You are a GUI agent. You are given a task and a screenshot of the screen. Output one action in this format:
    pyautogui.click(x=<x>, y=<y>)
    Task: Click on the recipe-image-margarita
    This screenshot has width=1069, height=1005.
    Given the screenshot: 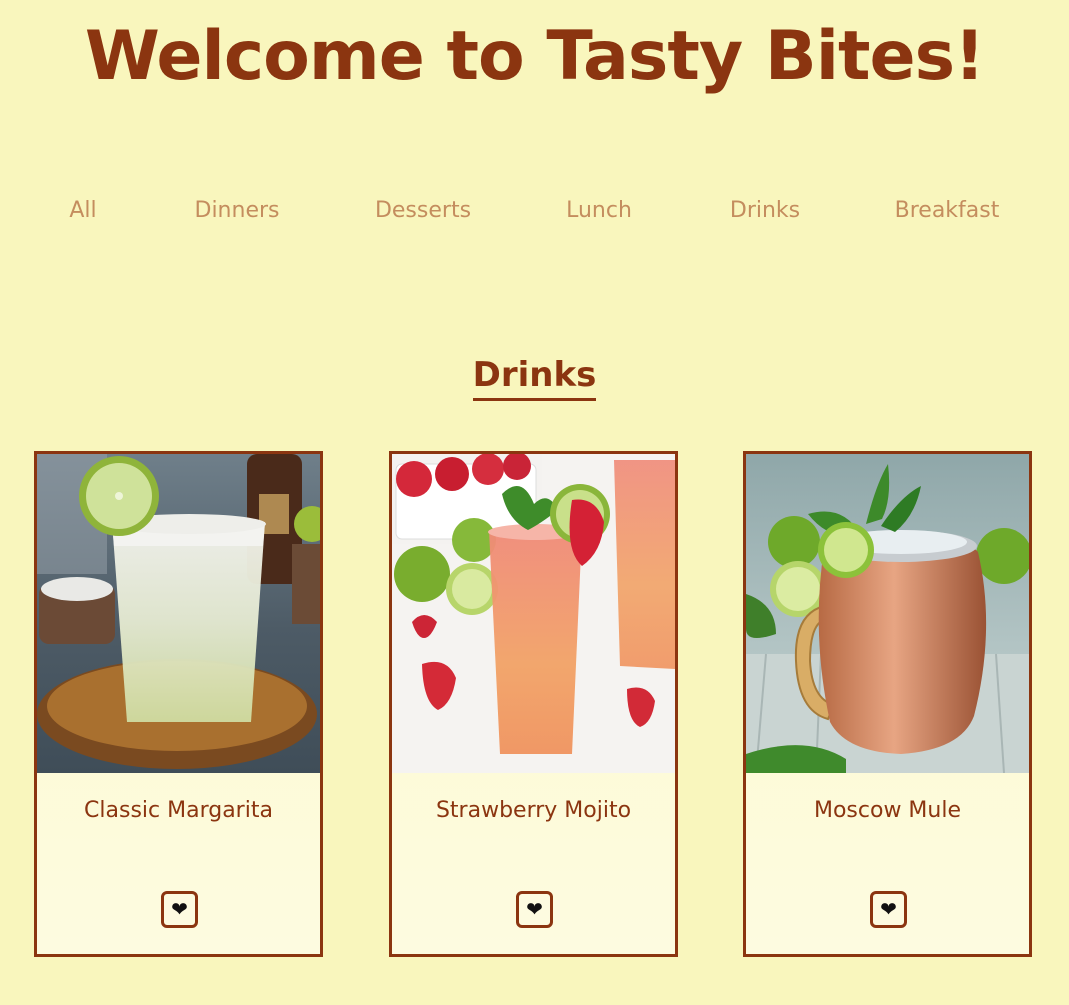 What is the action you would take?
    pyautogui.click(x=178, y=613)
    